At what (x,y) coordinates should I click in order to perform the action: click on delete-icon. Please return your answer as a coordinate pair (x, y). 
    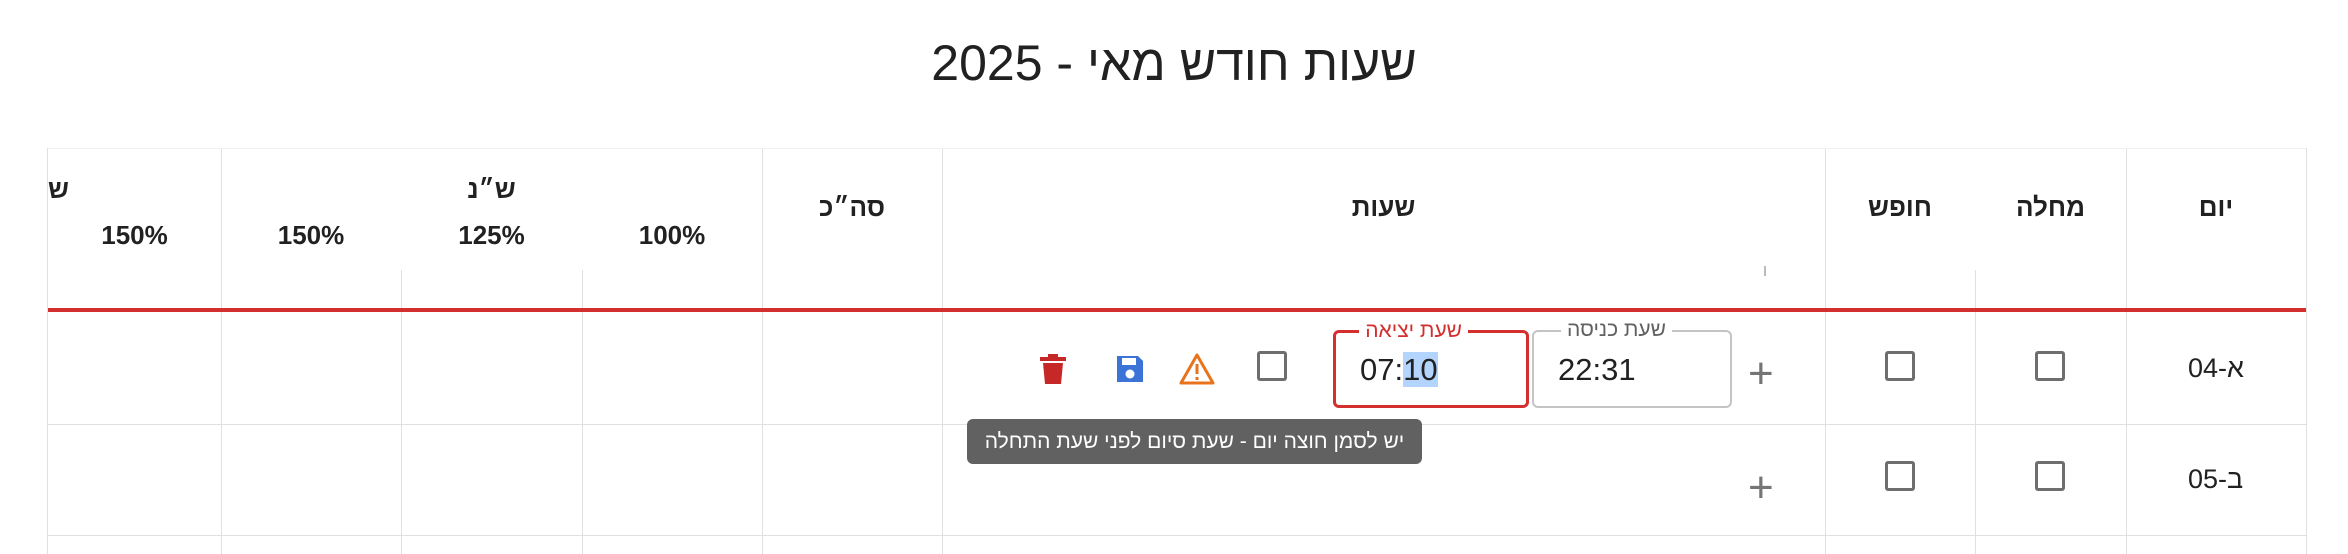
    Looking at the image, I should click on (1053, 369).